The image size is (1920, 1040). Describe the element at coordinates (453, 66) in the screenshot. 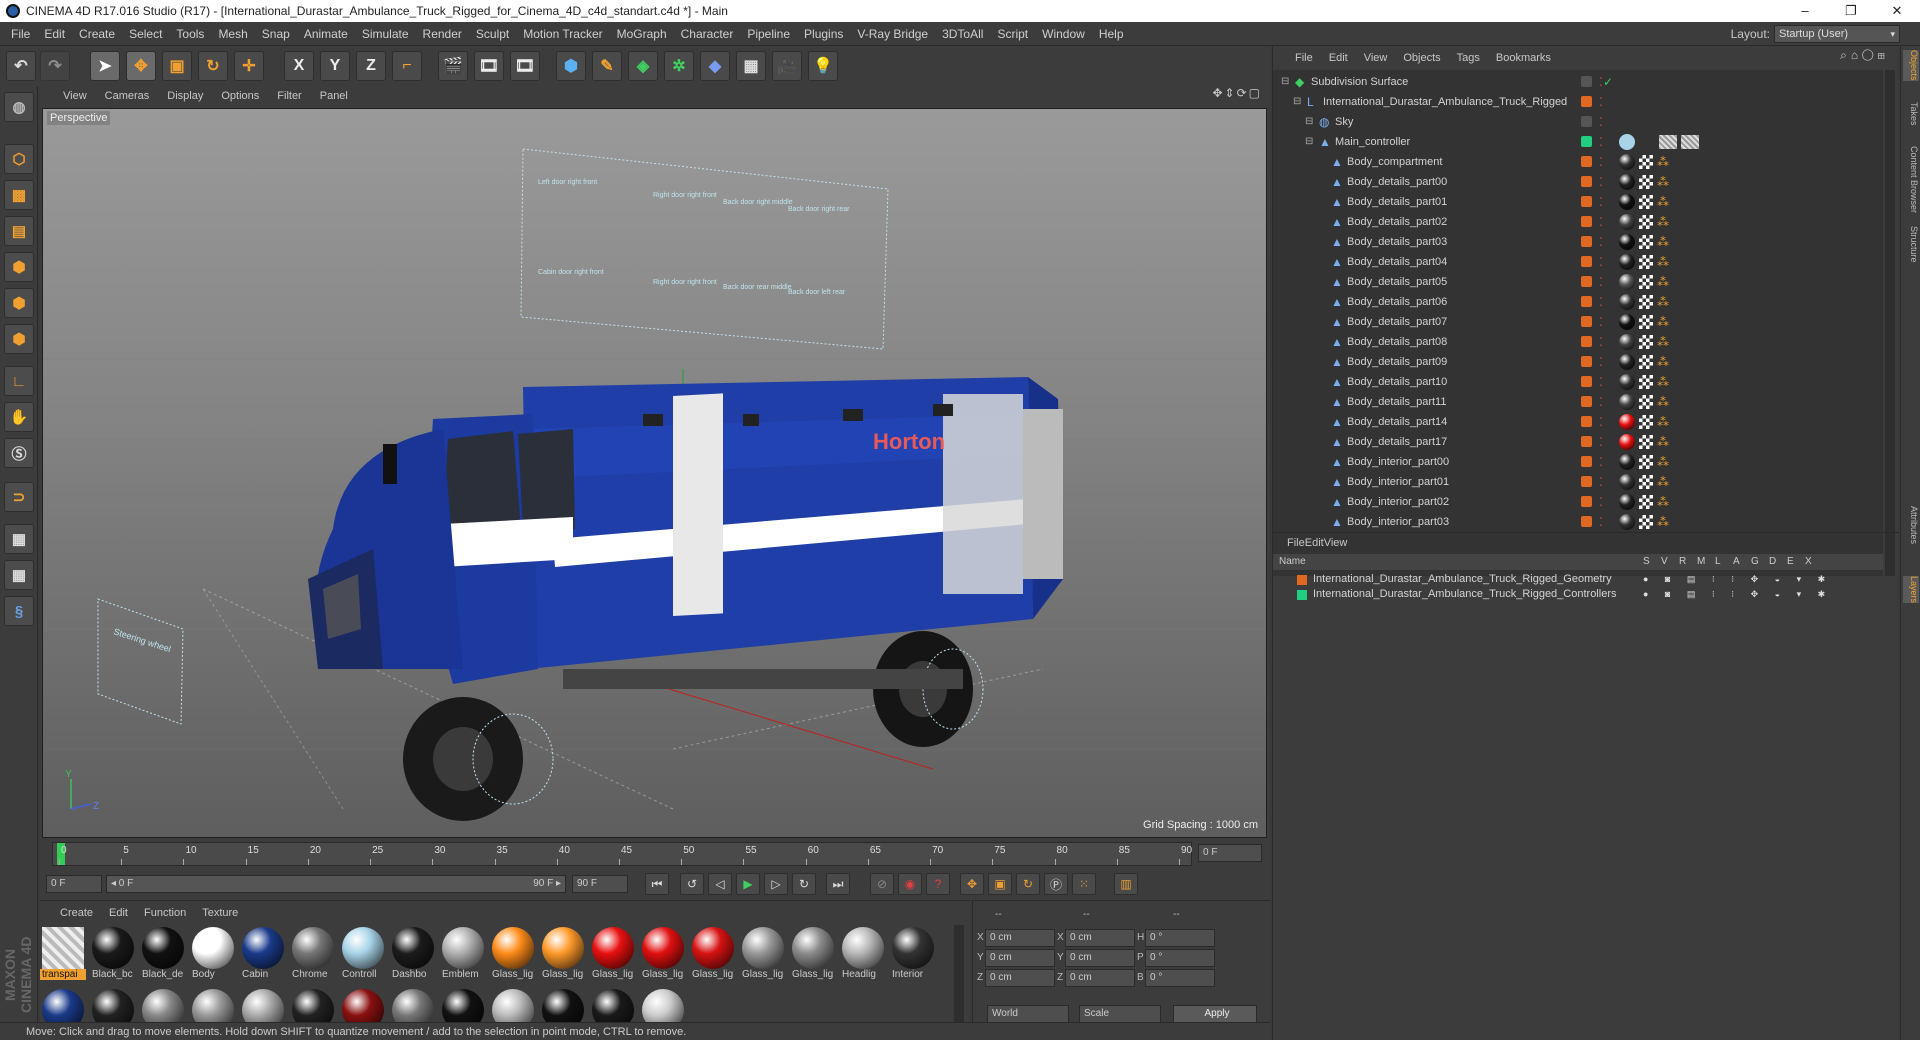

I see `render-view-button: 🎬` at that location.